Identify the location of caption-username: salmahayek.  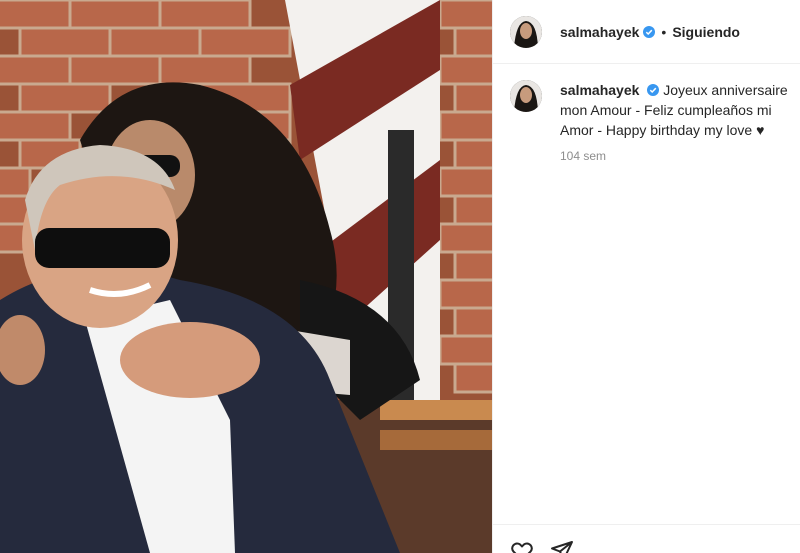
(599, 90).